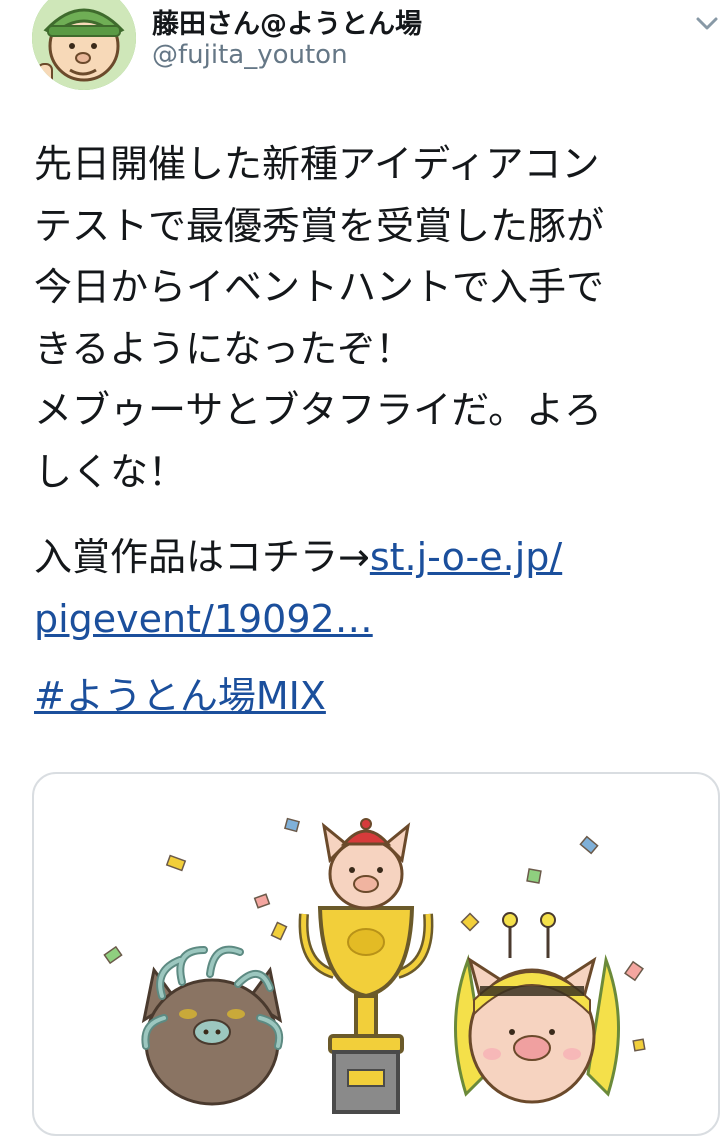 The image size is (728, 1136). I want to click on hashtag-link: #ようとん場MIX, so click(180, 696).